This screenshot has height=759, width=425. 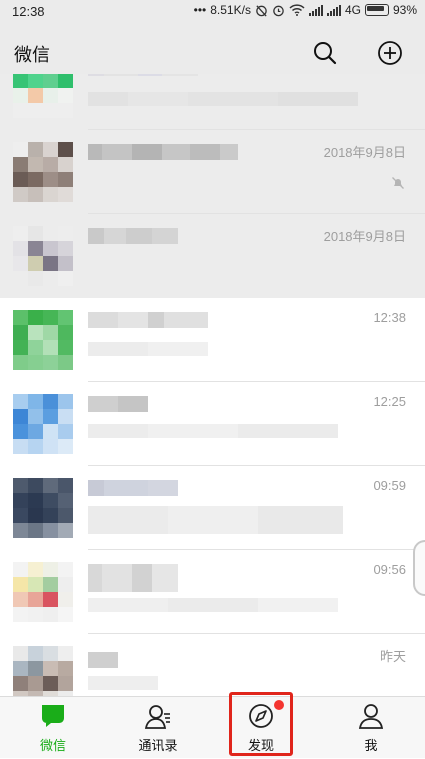 What do you see at coordinates (305, 10) in the screenshot?
I see `status-icons: ••• 8.51K/s 4G 93%` at bounding box center [305, 10].